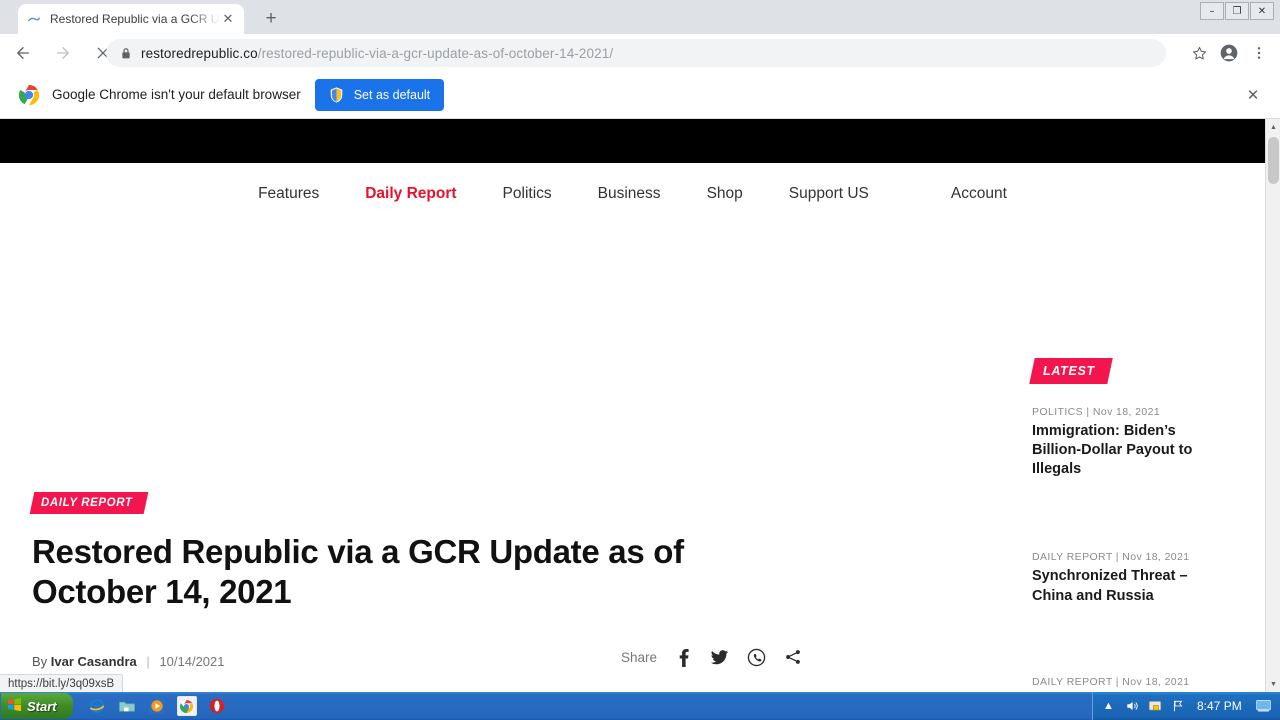  Describe the element at coordinates (725, 194) in the screenshot. I see `nav-item-shop: Shop` at that location.